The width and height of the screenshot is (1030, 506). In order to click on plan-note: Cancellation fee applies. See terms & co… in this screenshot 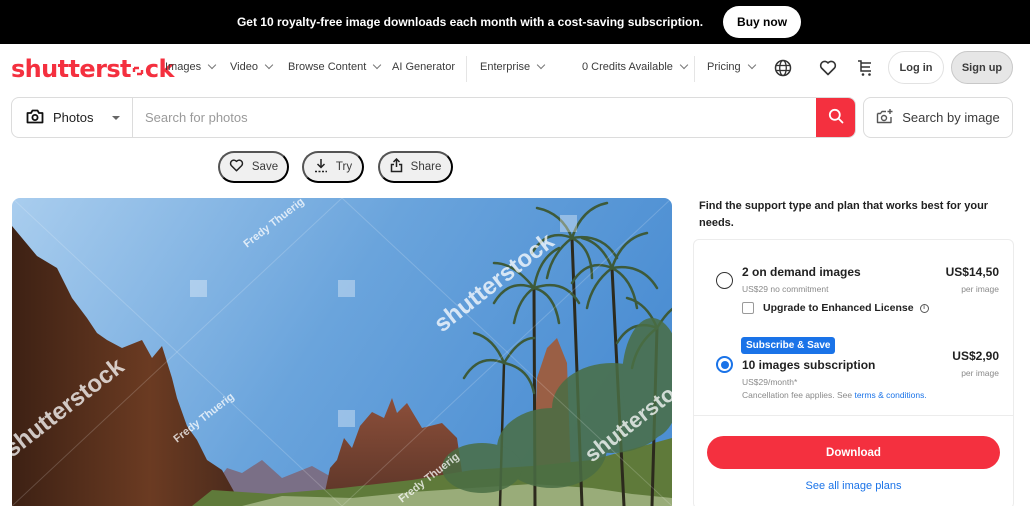, I will do `click(834, 395)`.